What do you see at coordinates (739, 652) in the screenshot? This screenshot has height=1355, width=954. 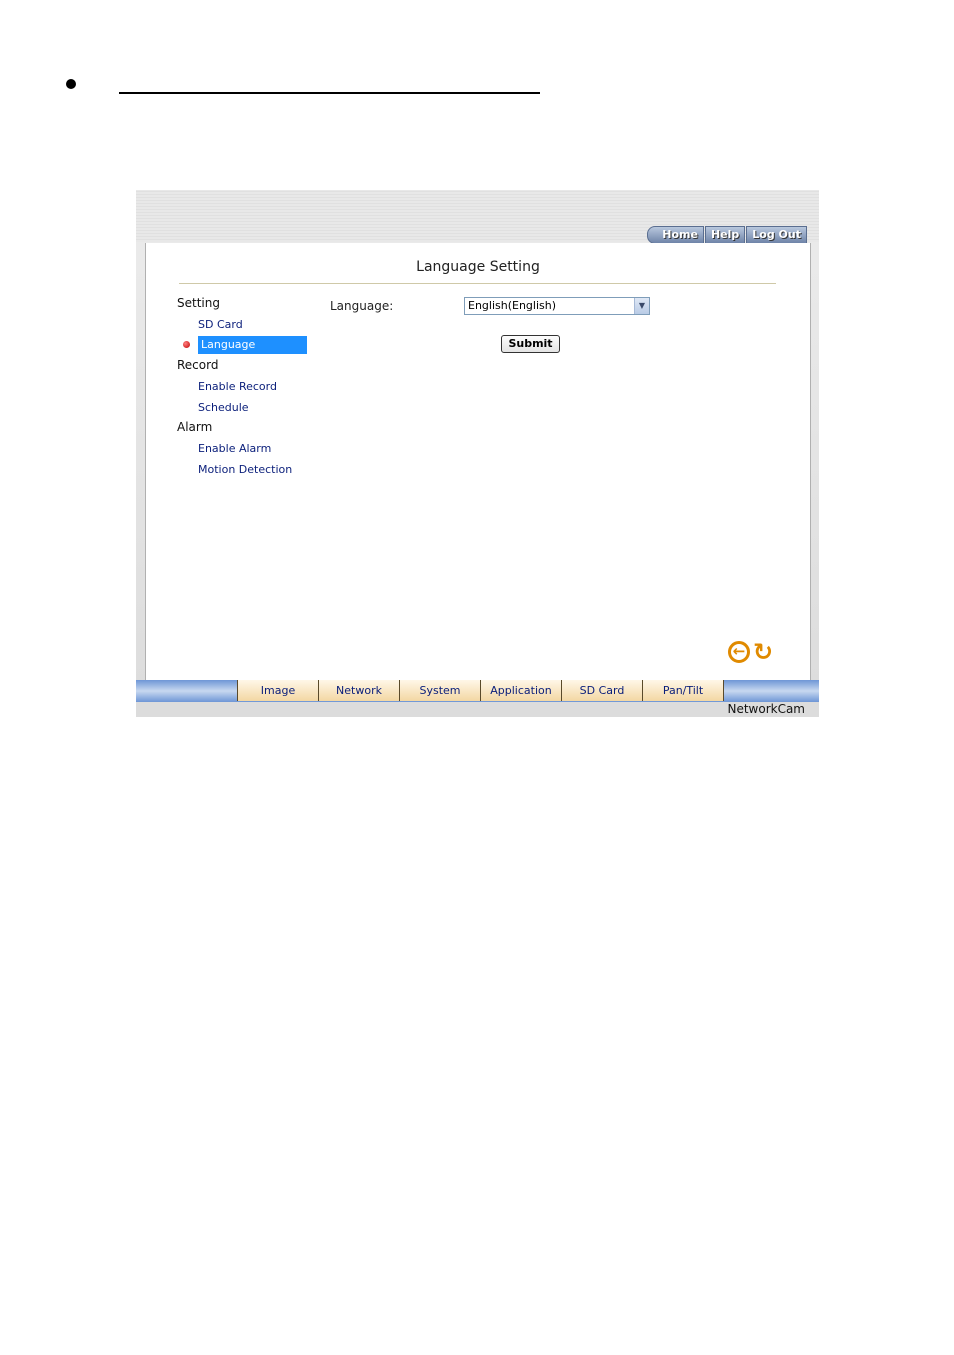 I see `back-arrow-icon: ←` at bounding box center [739, 652].